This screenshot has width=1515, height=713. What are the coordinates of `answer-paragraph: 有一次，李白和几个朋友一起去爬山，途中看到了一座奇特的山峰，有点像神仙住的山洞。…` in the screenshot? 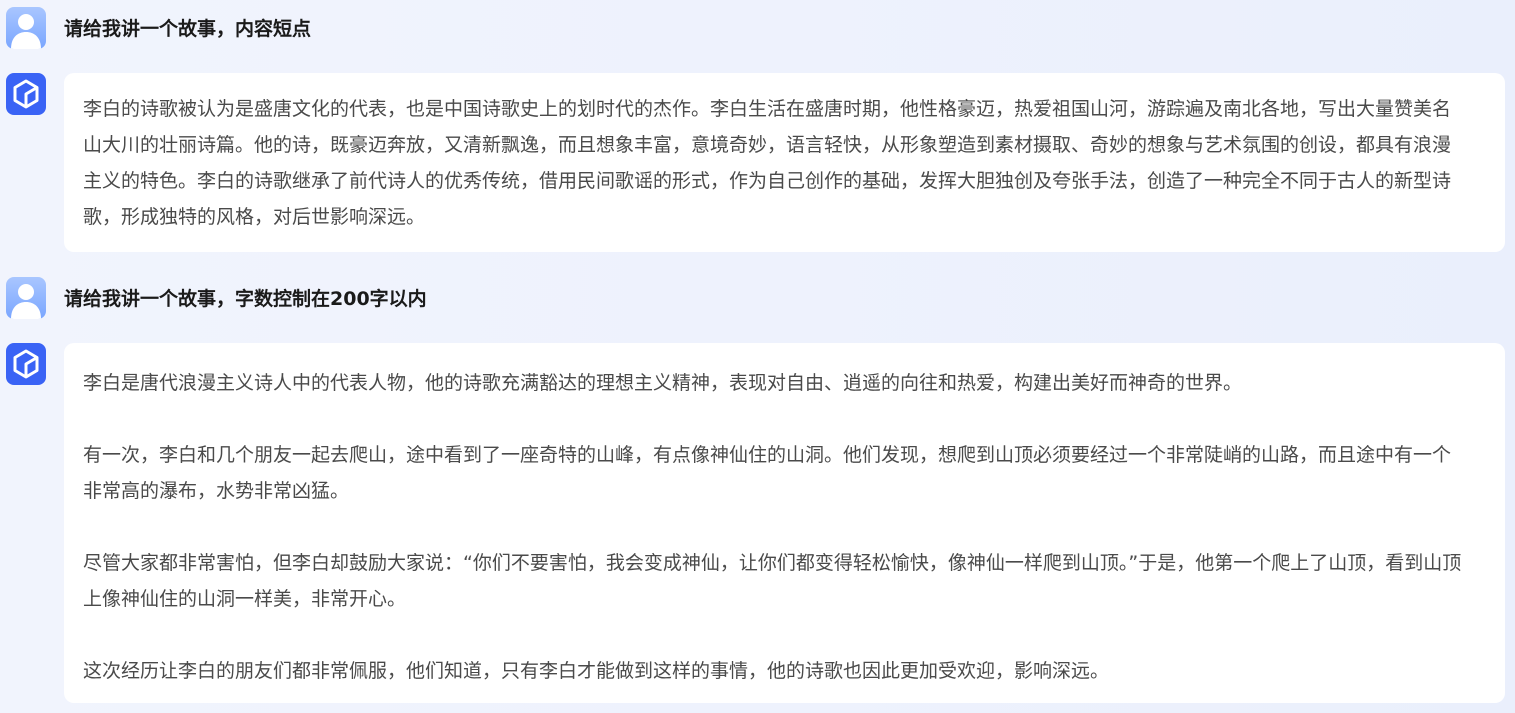 It's located at (767, 473).